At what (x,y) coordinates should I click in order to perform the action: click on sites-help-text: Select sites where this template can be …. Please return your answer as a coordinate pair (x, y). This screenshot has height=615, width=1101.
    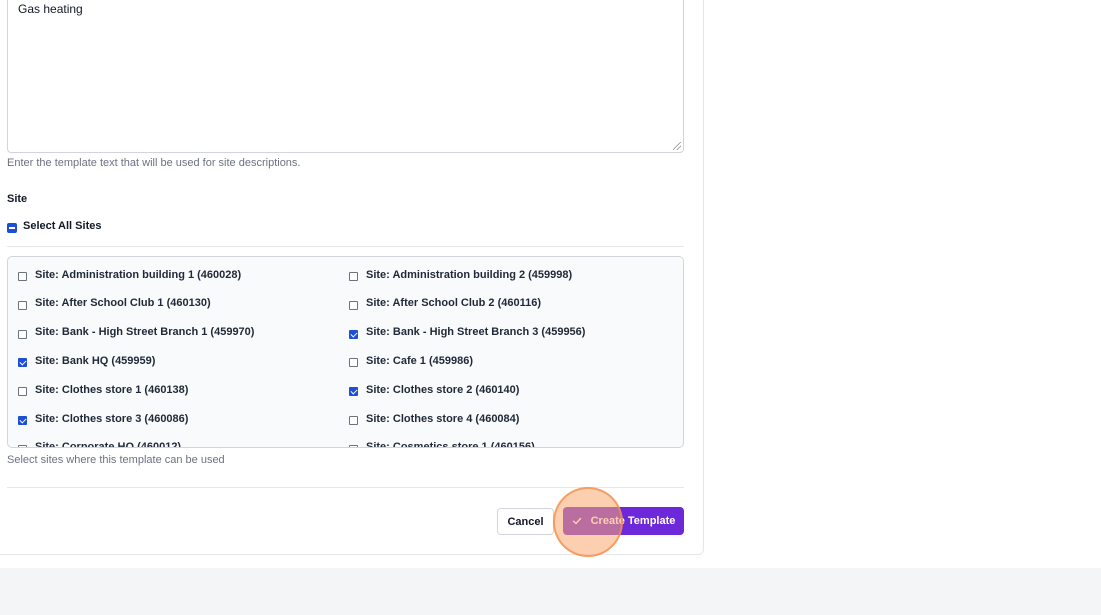
    Looking at the image, I should click on (116, 460).